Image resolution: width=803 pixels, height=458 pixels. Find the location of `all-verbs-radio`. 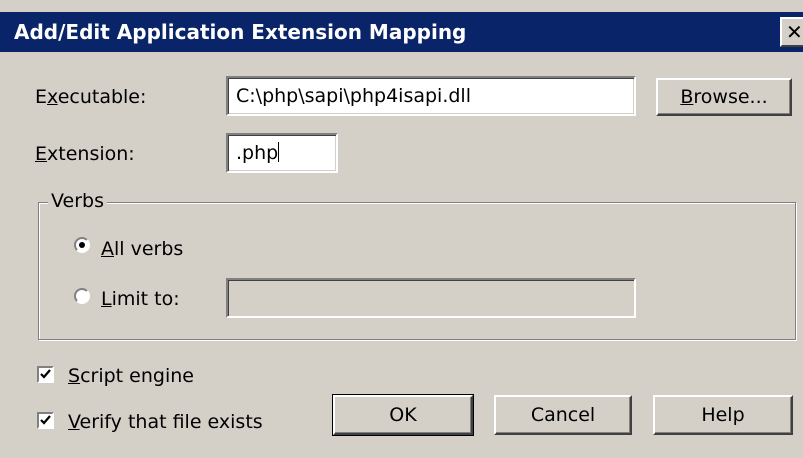

all-verbs-radio is located at coordinates (82, 245).